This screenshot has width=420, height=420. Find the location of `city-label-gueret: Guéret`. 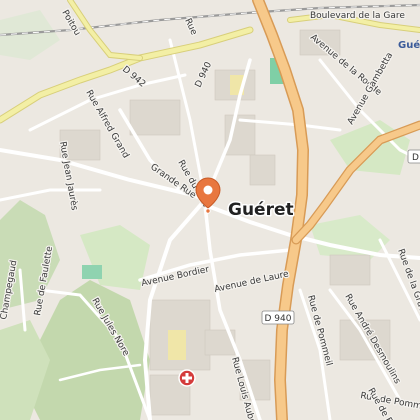

city-label-gueret: Guéret is located at coordinates (261, 210).